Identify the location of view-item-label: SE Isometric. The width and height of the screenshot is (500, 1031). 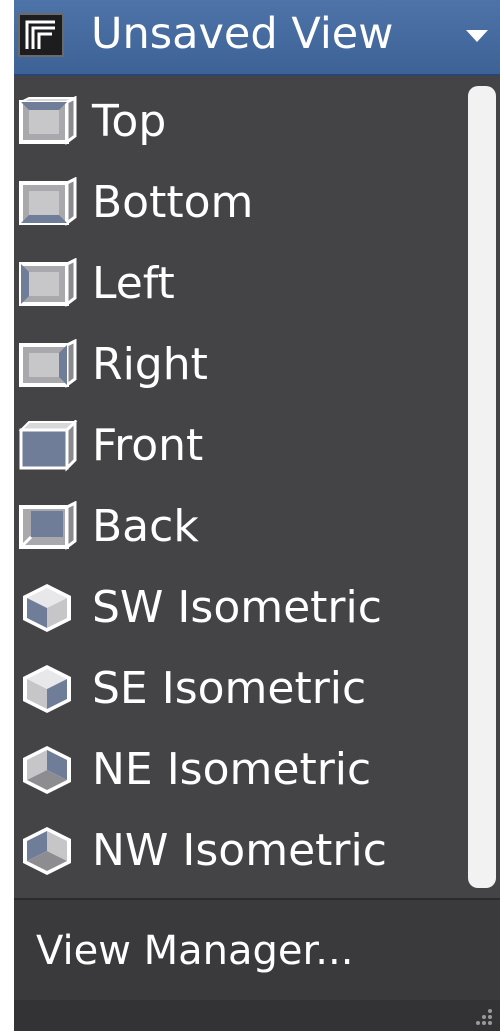
(229, 688).